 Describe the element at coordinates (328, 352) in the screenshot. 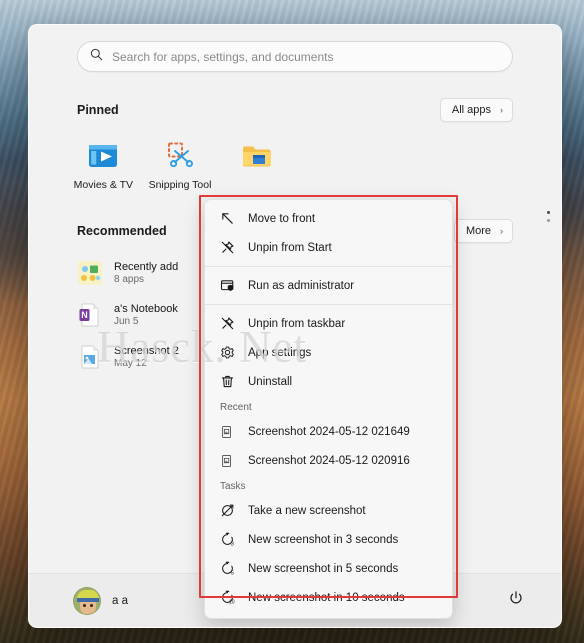

I see `menu-item-app-settings: App settings` at that location.